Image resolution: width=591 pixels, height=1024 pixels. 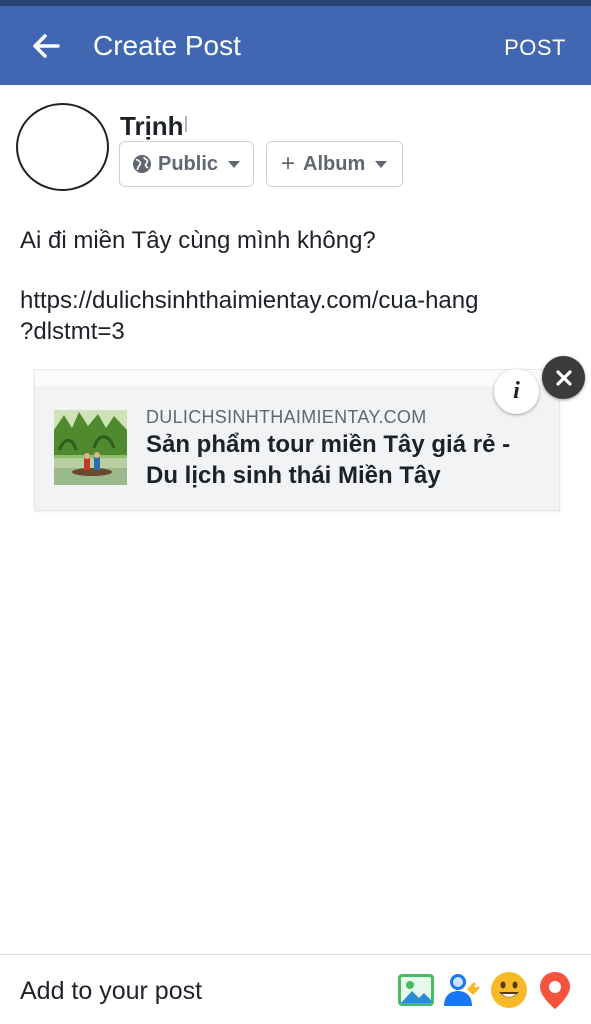 I want to click on feeling-icon, so click(x=509, y=990).